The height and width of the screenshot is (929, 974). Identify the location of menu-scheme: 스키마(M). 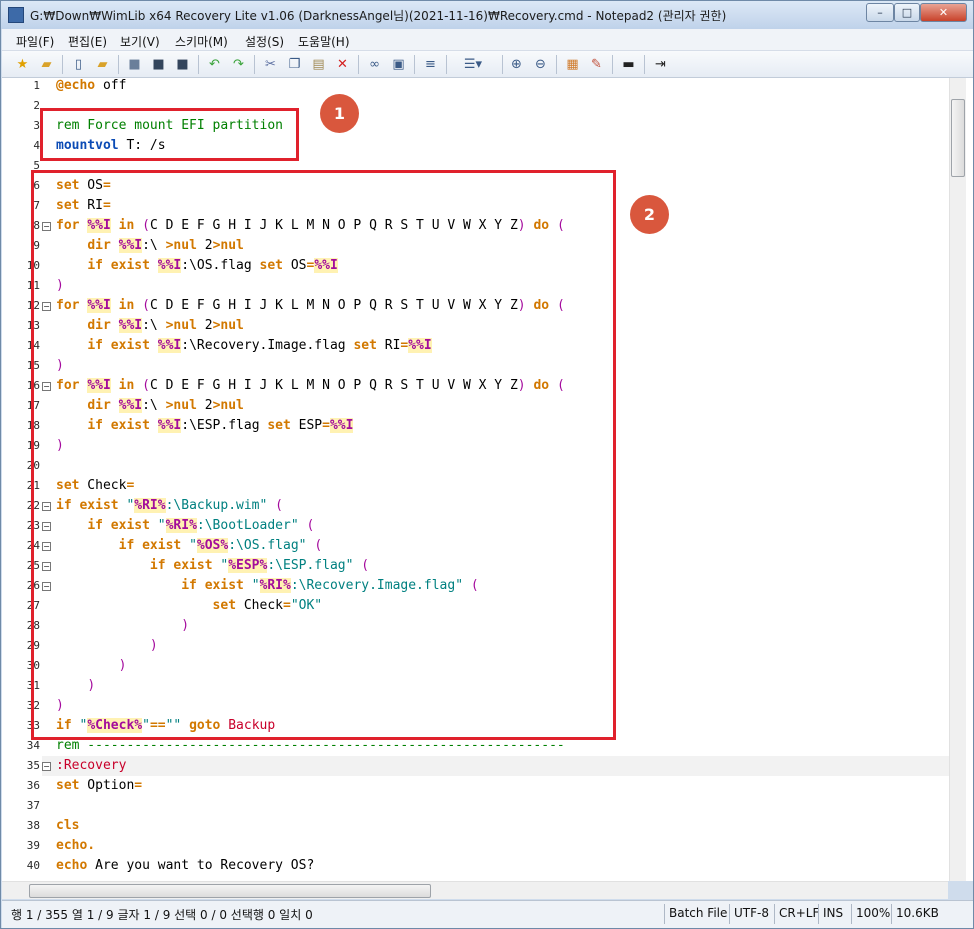
(201, 41).